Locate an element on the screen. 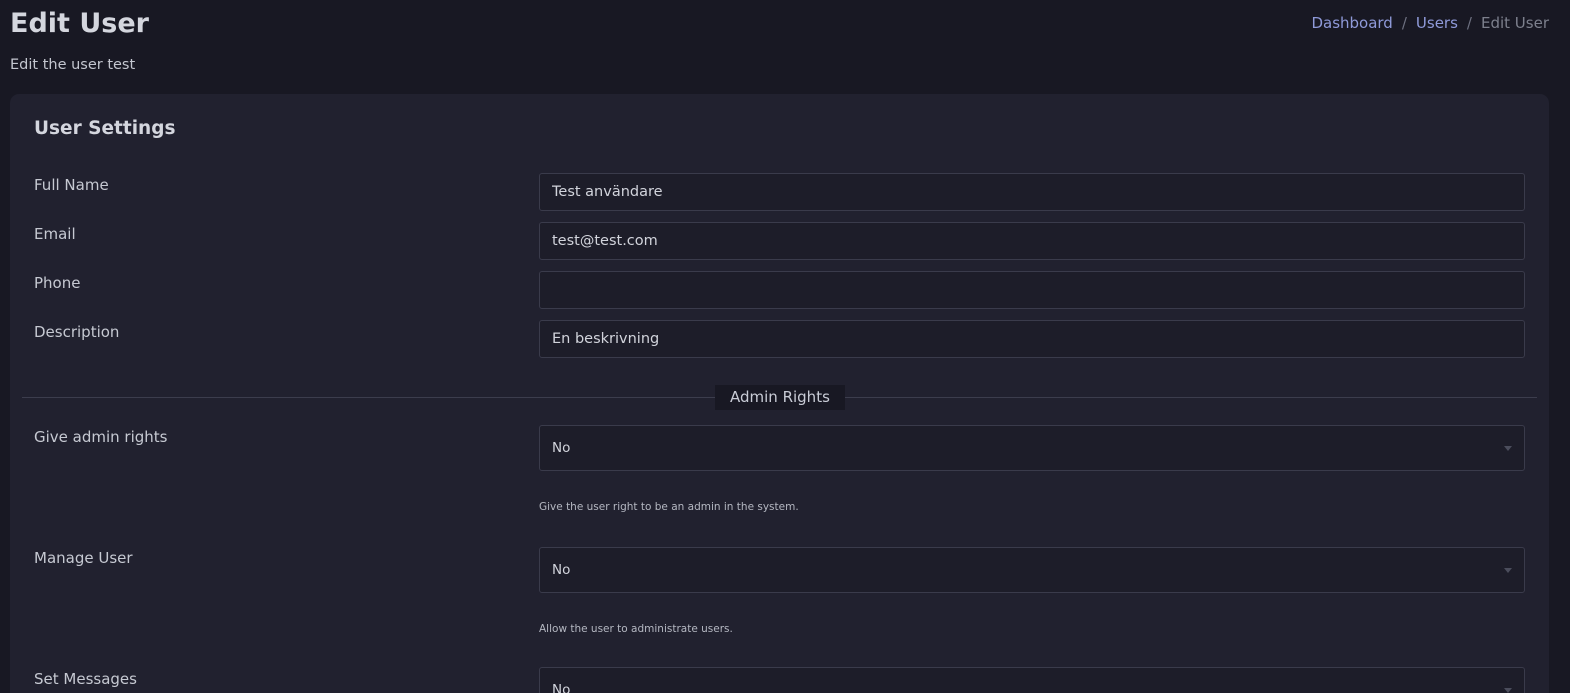 Image resolution: width=1570 pixels, height=693 pixels. manage-user-value: No is located at coordinates (561, 570).